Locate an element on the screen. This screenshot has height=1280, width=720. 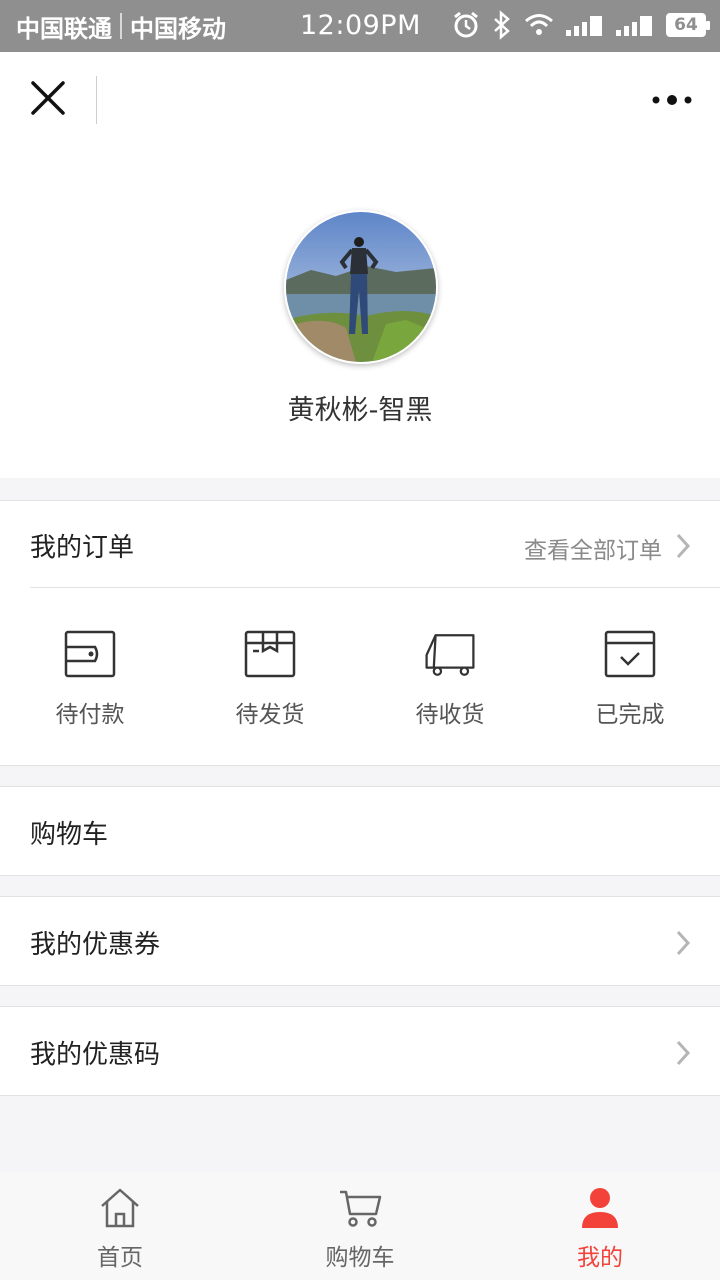
tab-label: 首页 is located at coordinates (120, 1258).